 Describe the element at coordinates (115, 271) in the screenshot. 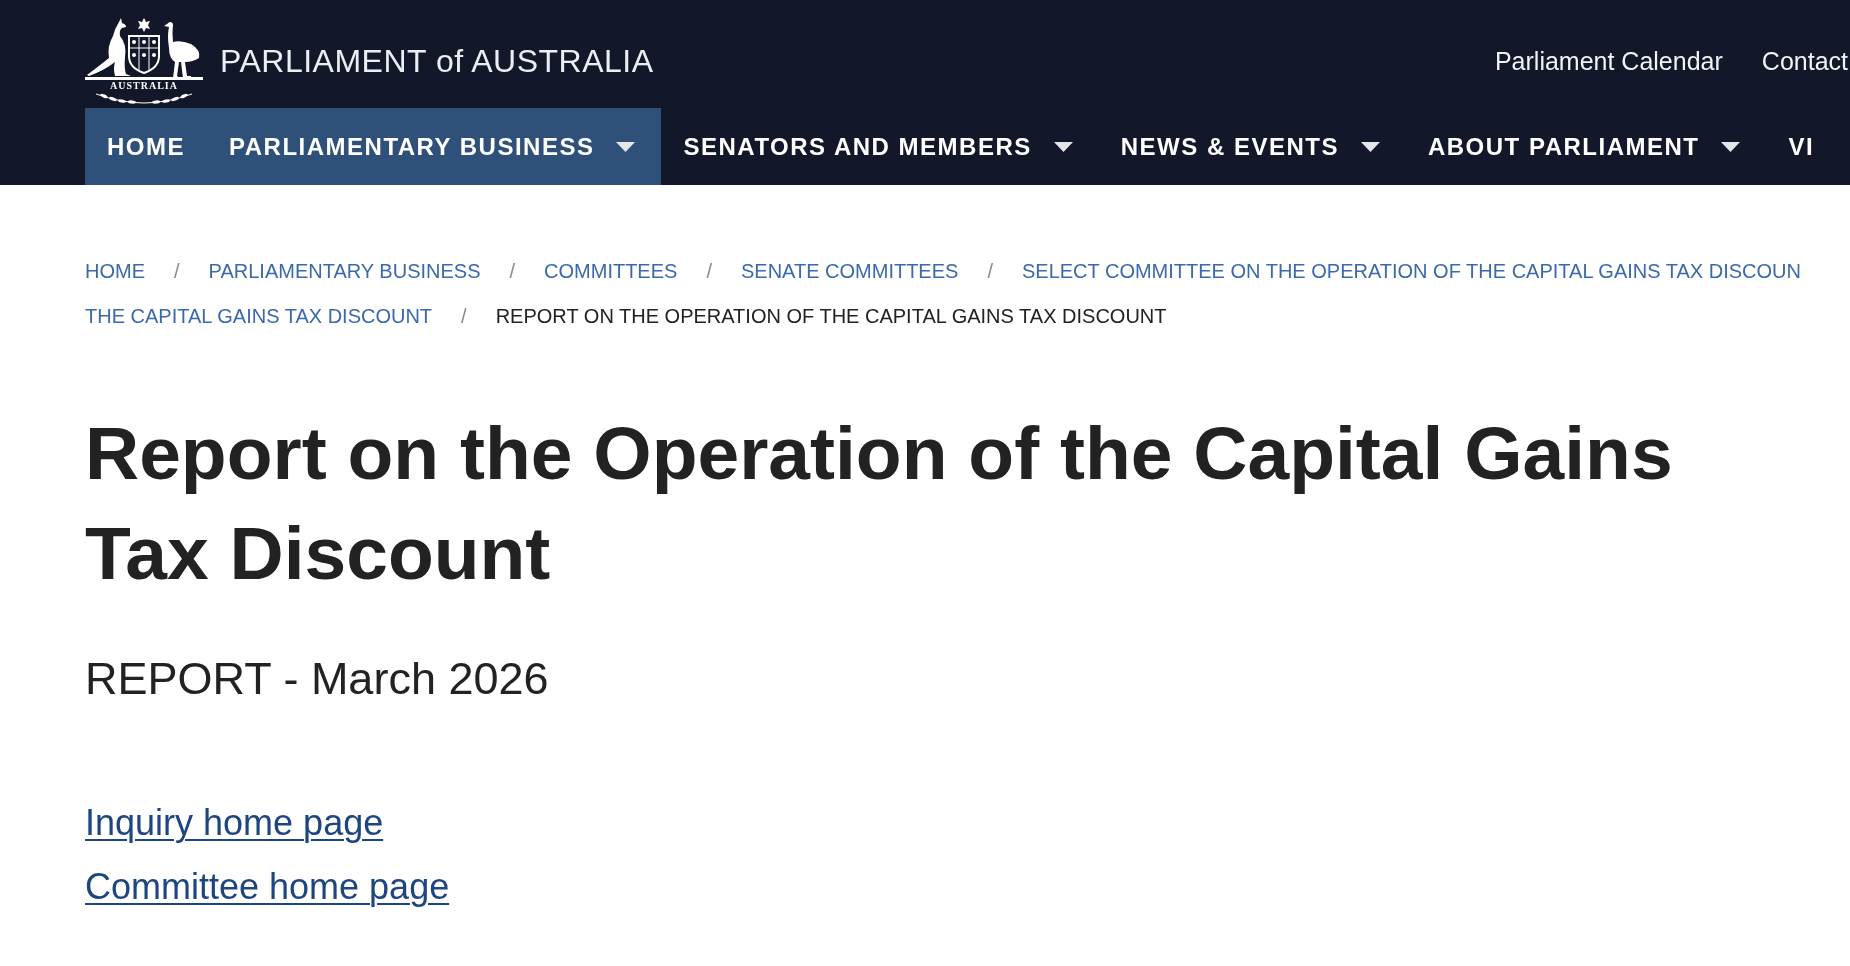

I see `breadcrumb-link: HOME` at that location.